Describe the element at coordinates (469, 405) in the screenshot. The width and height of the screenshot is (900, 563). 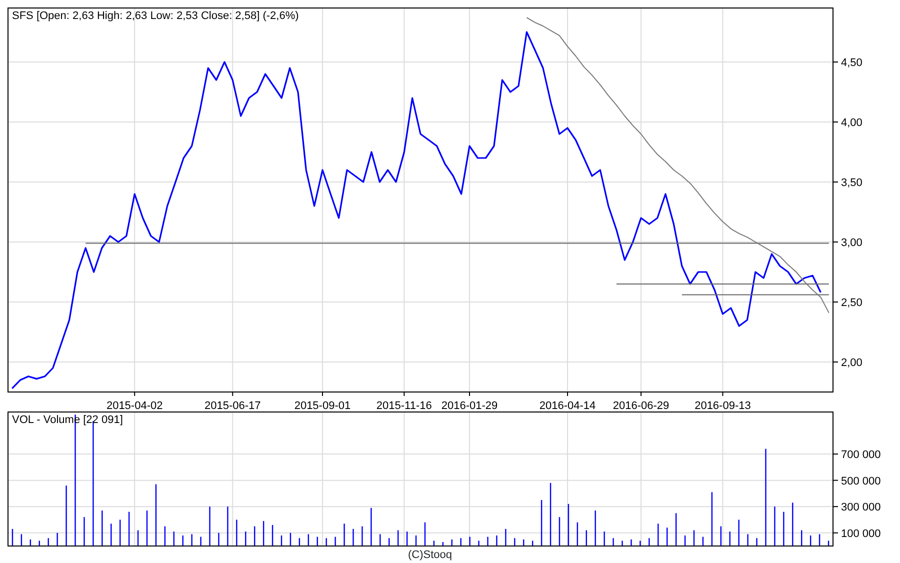
I see `axis-label: 2016-01-29` at that location.